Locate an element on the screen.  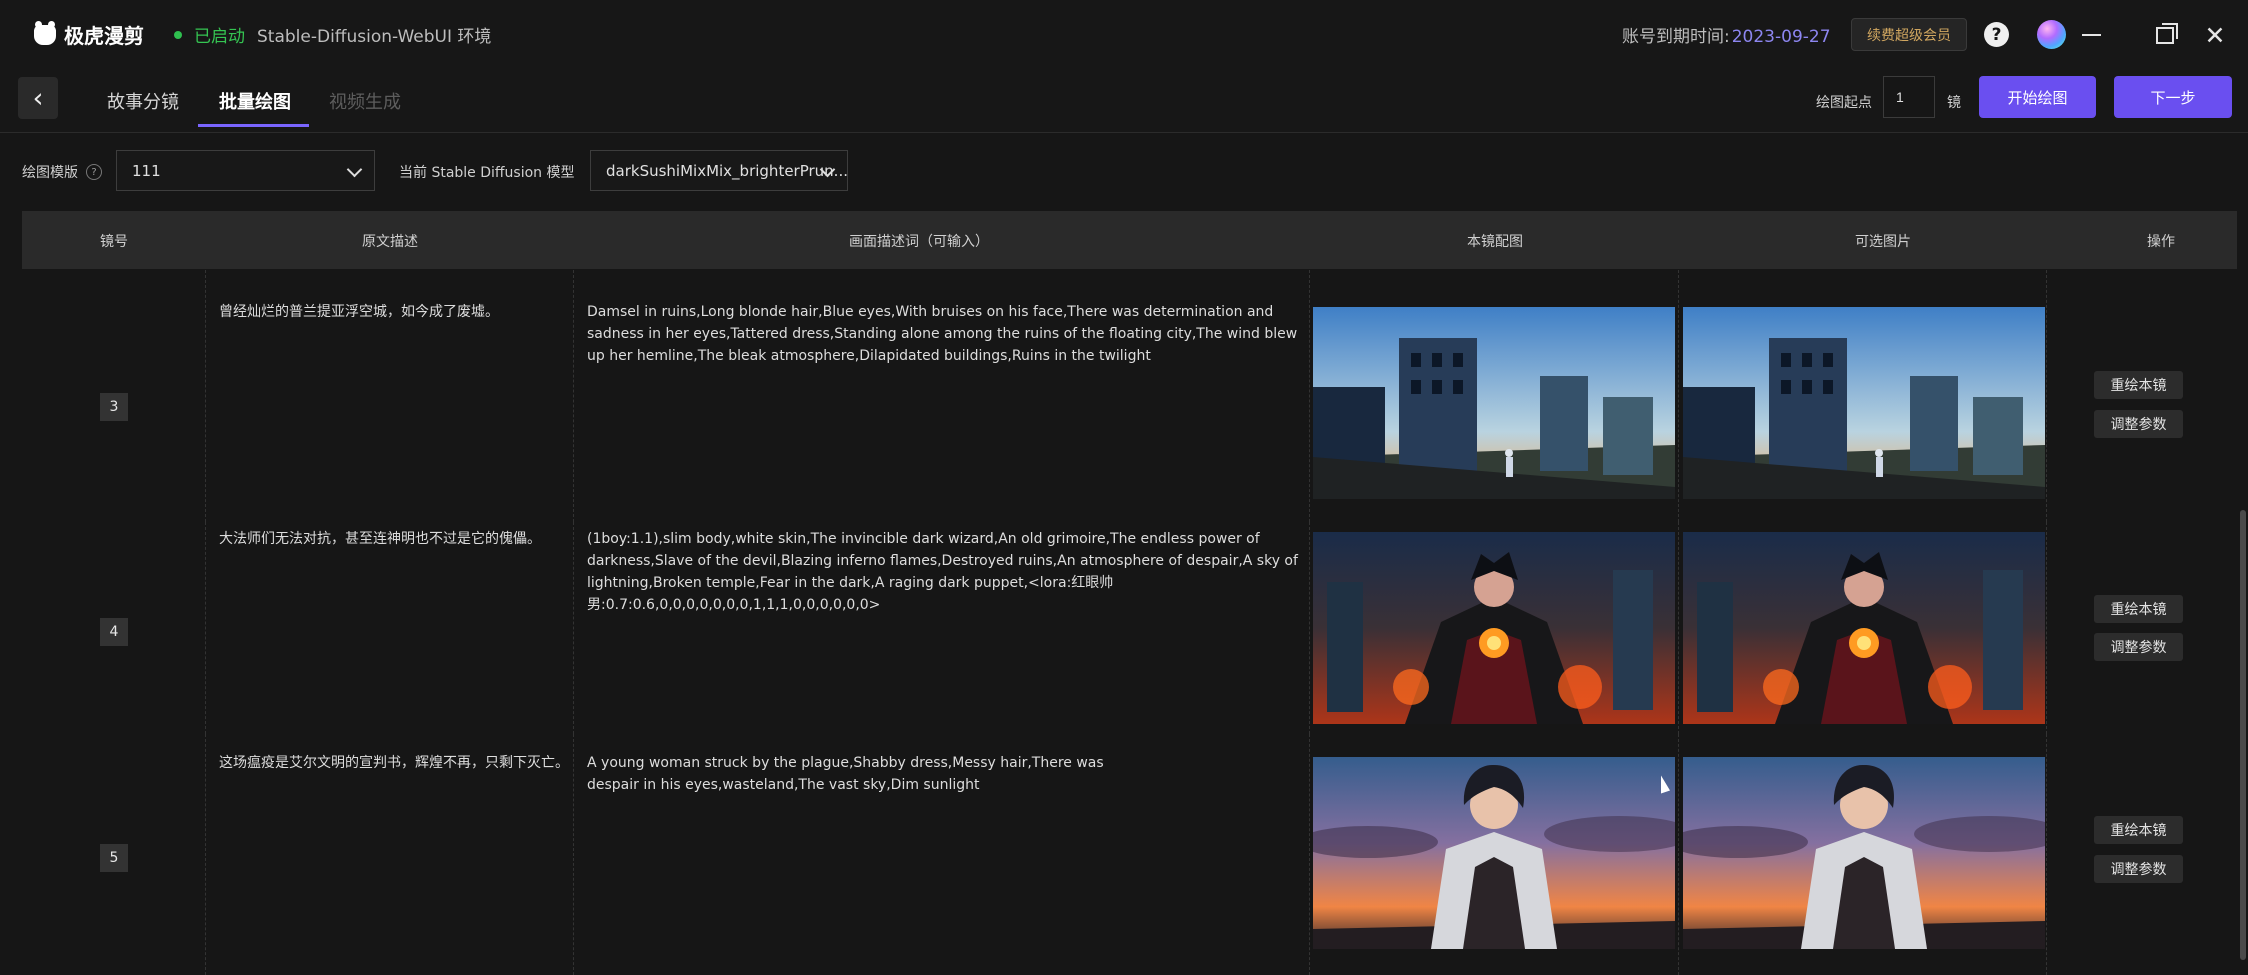
close-icon: ✕ is located at coordinates (2215, 35).